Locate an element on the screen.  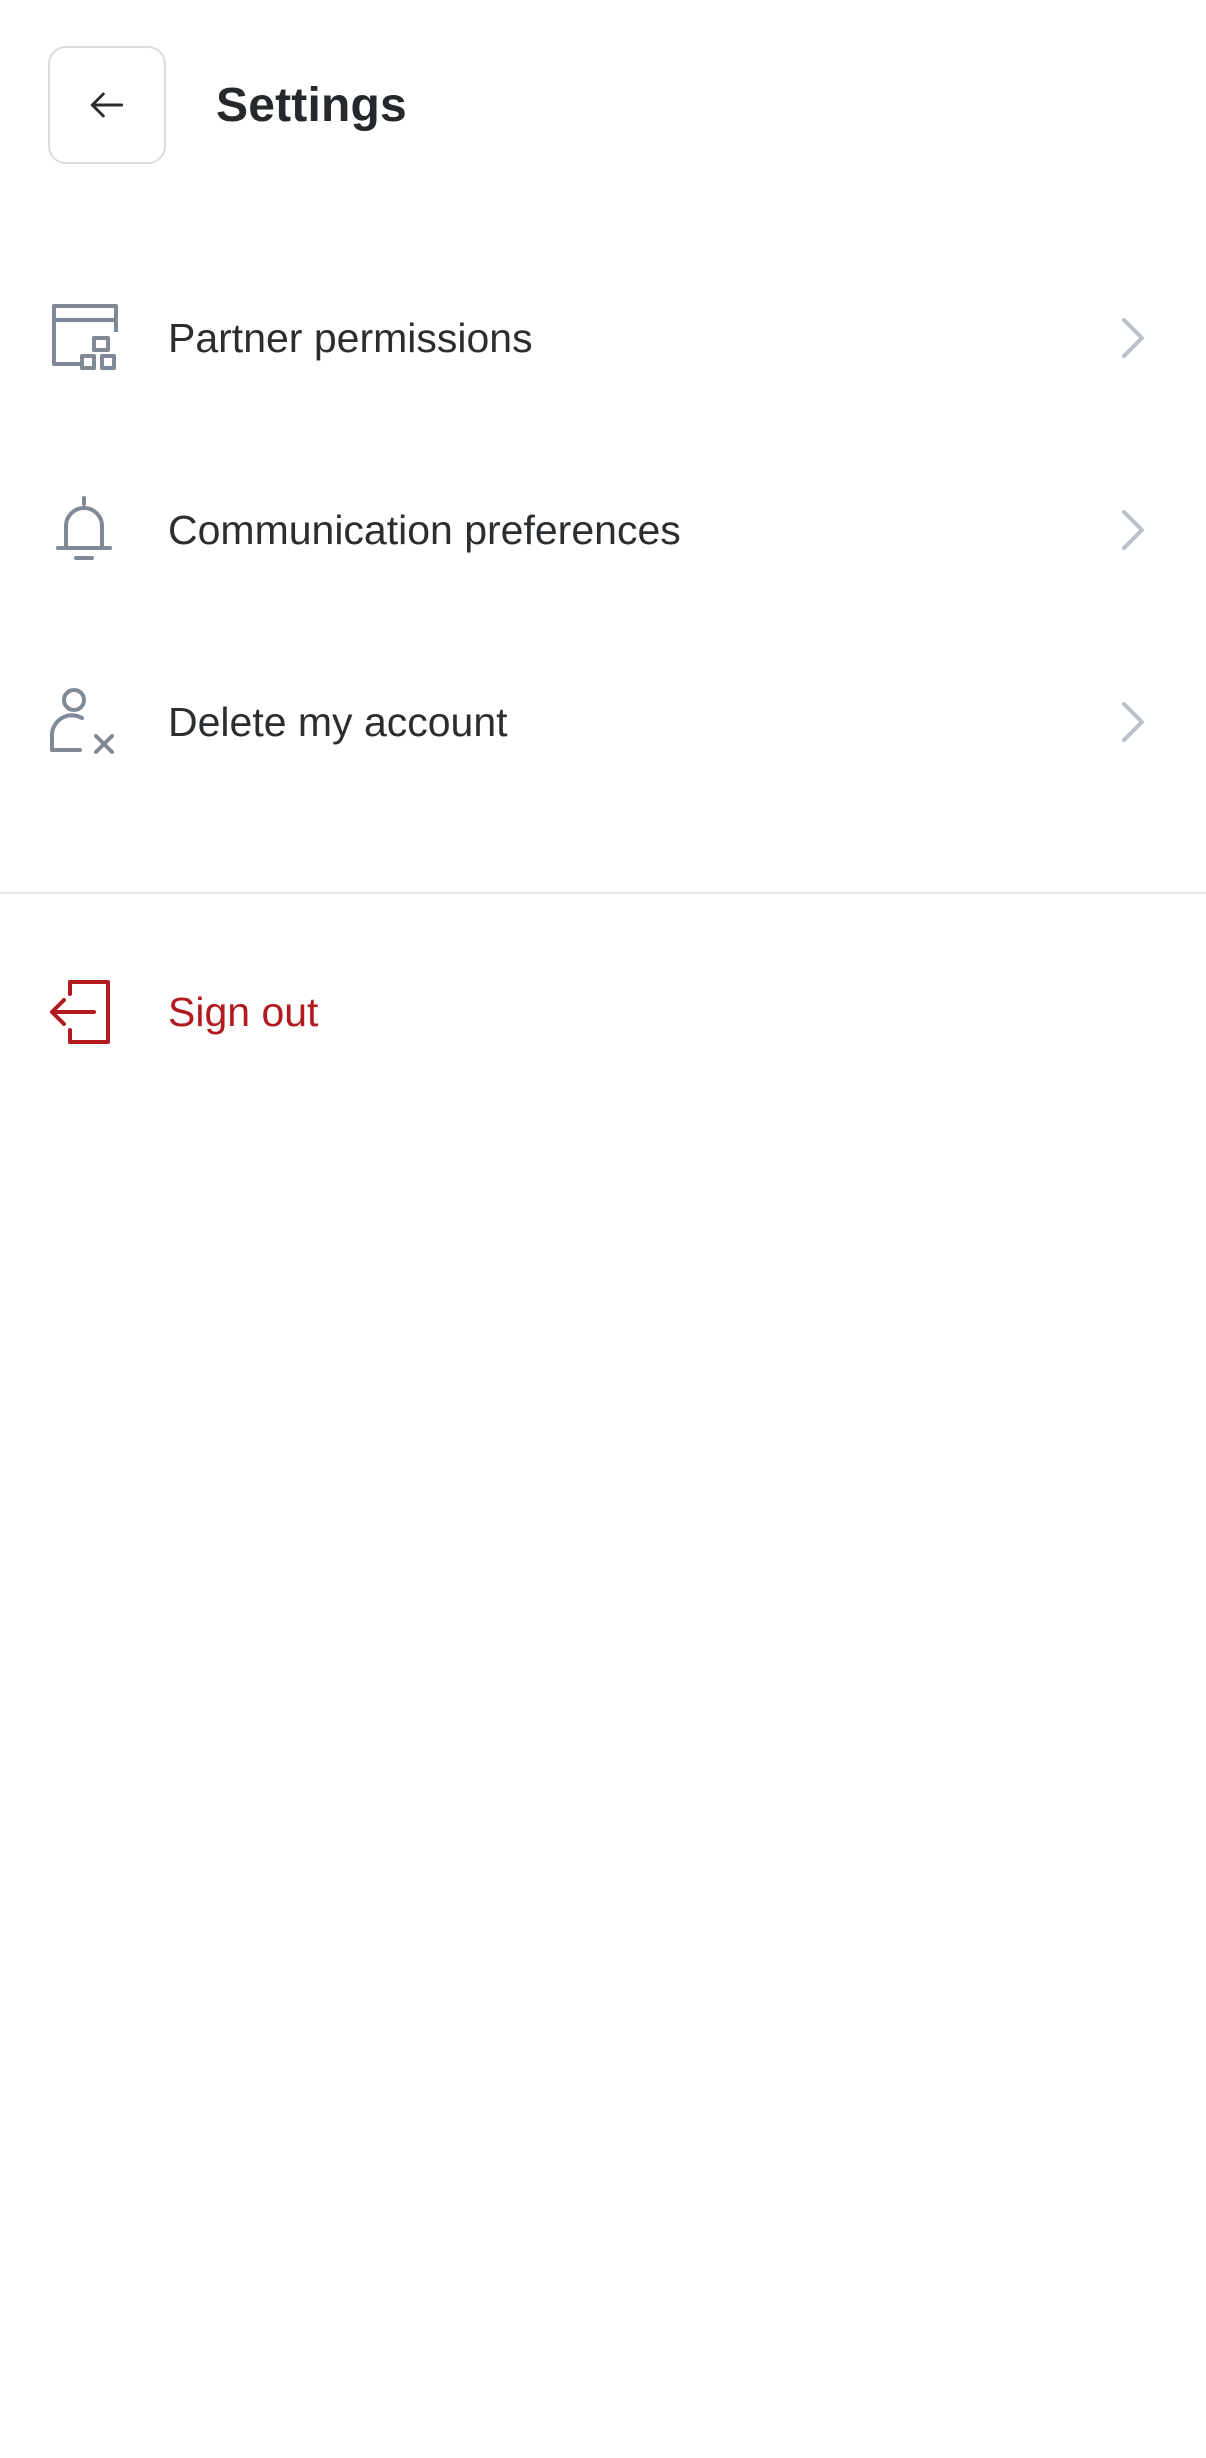
page-title: Settings is located at coordinates (311, 105).